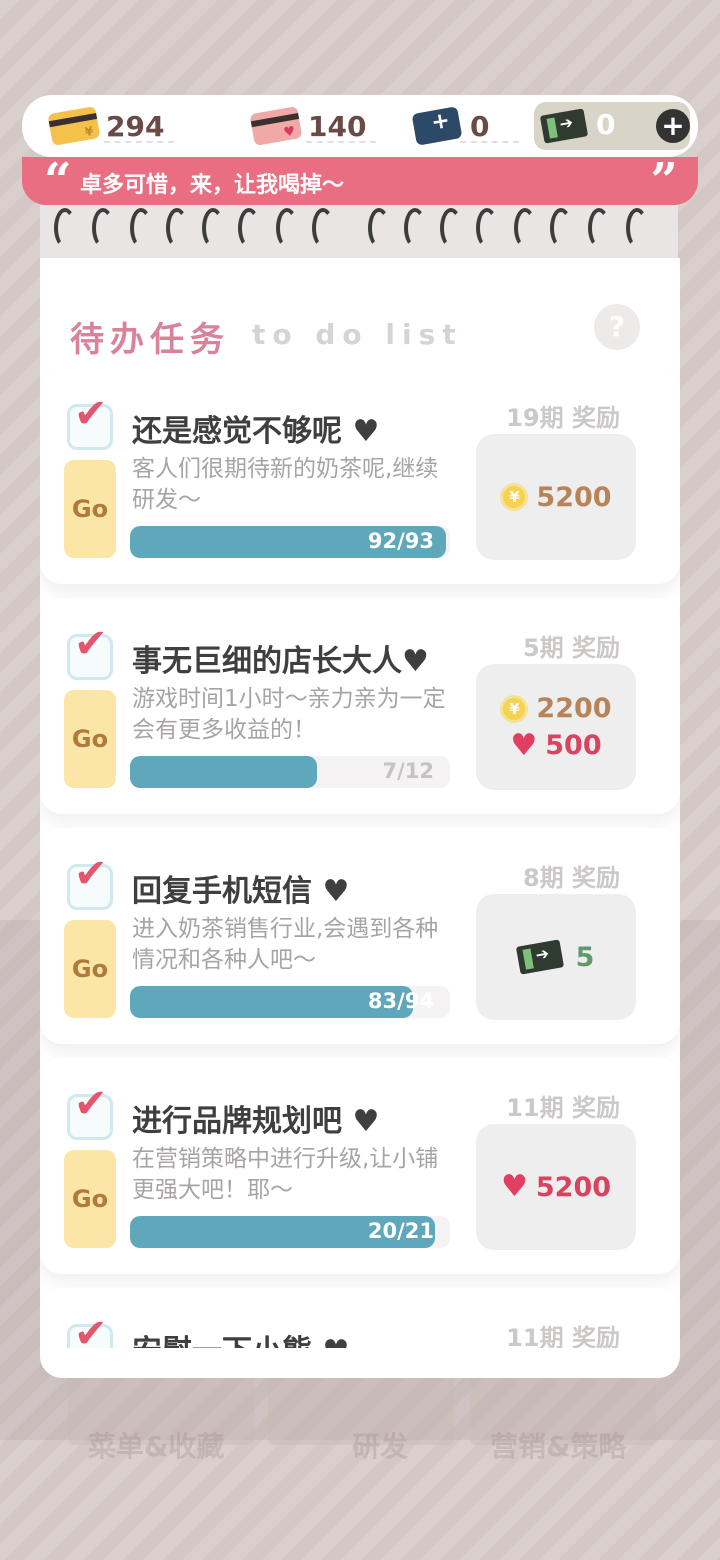 The image size is (720, 1560). What do you see at coordinates (437, 126) in the screenshot?
I see `blue-card-icon` at bounding box center [437, 126].